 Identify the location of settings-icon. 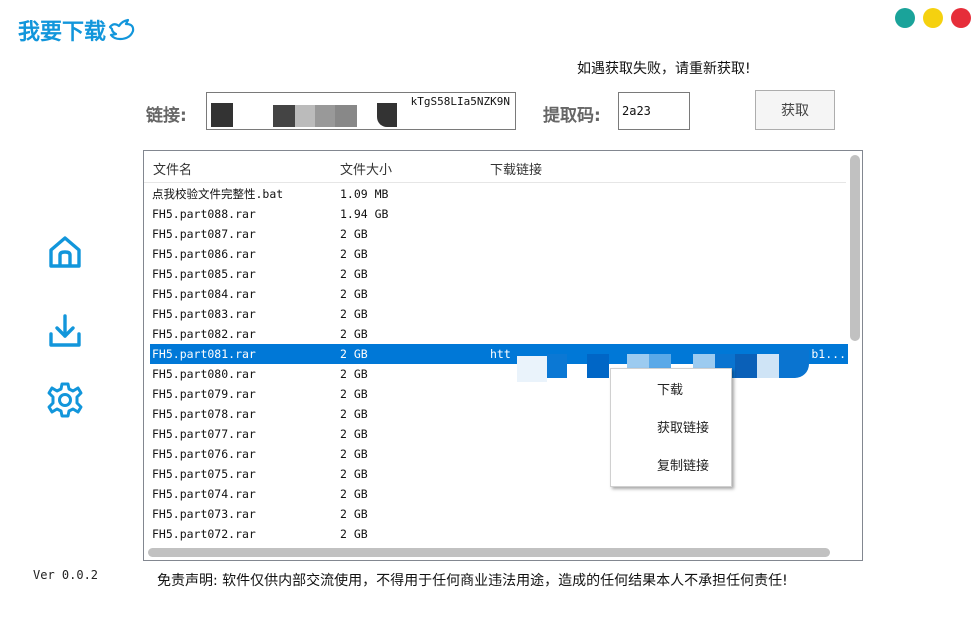
(65, 400).